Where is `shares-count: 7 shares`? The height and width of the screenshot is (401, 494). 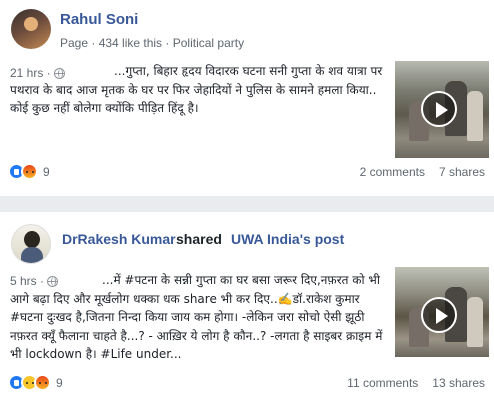
shares-count: 7 shares is located at coordinates (462, 172).